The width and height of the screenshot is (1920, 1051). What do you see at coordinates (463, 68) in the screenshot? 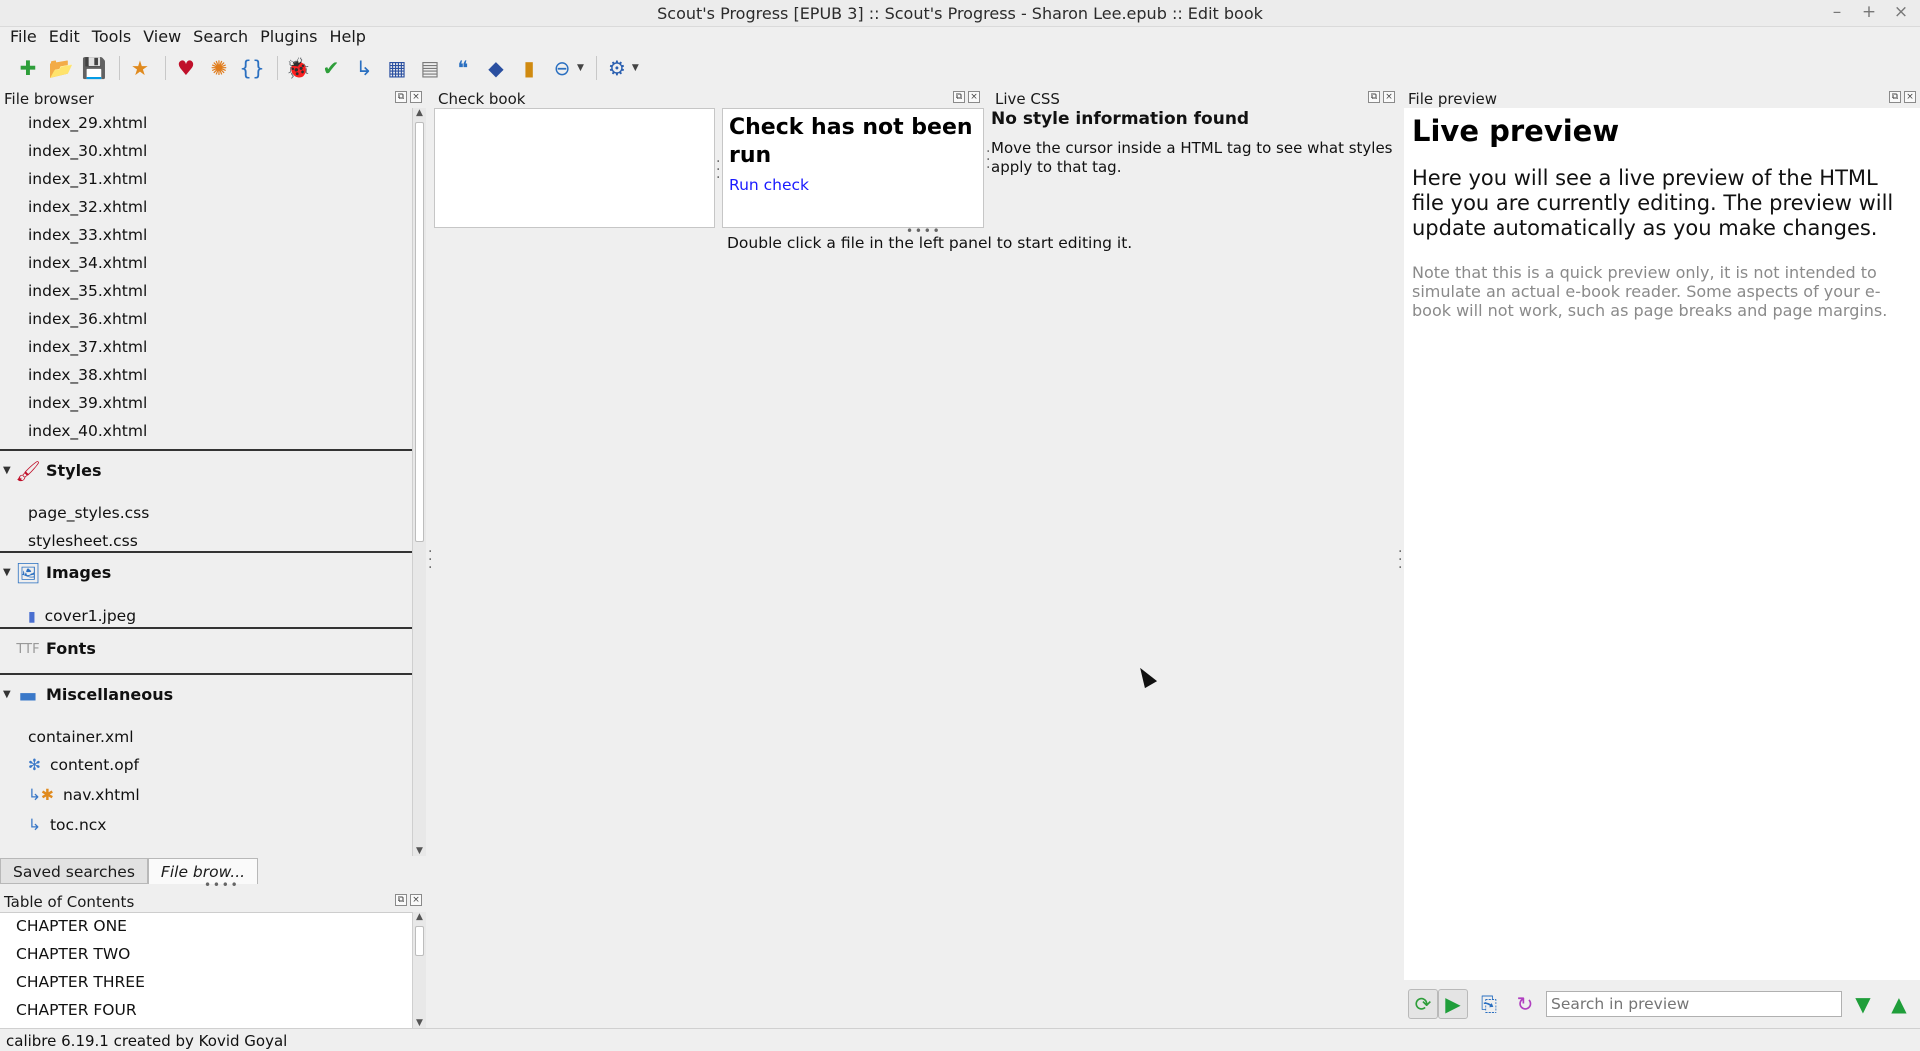
I see `smarten-quotes-icon: ❝` at bounding box center [463, 68].